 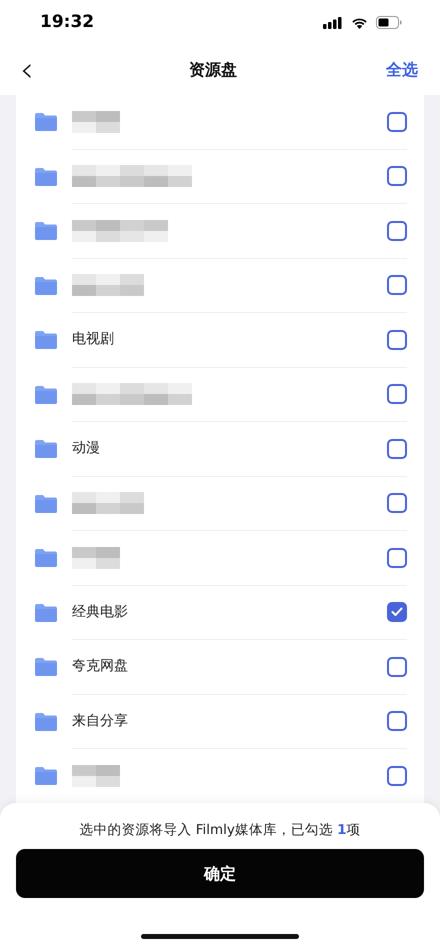 I want to click on folder-name: 经典电影, so click(x=100, y=612).